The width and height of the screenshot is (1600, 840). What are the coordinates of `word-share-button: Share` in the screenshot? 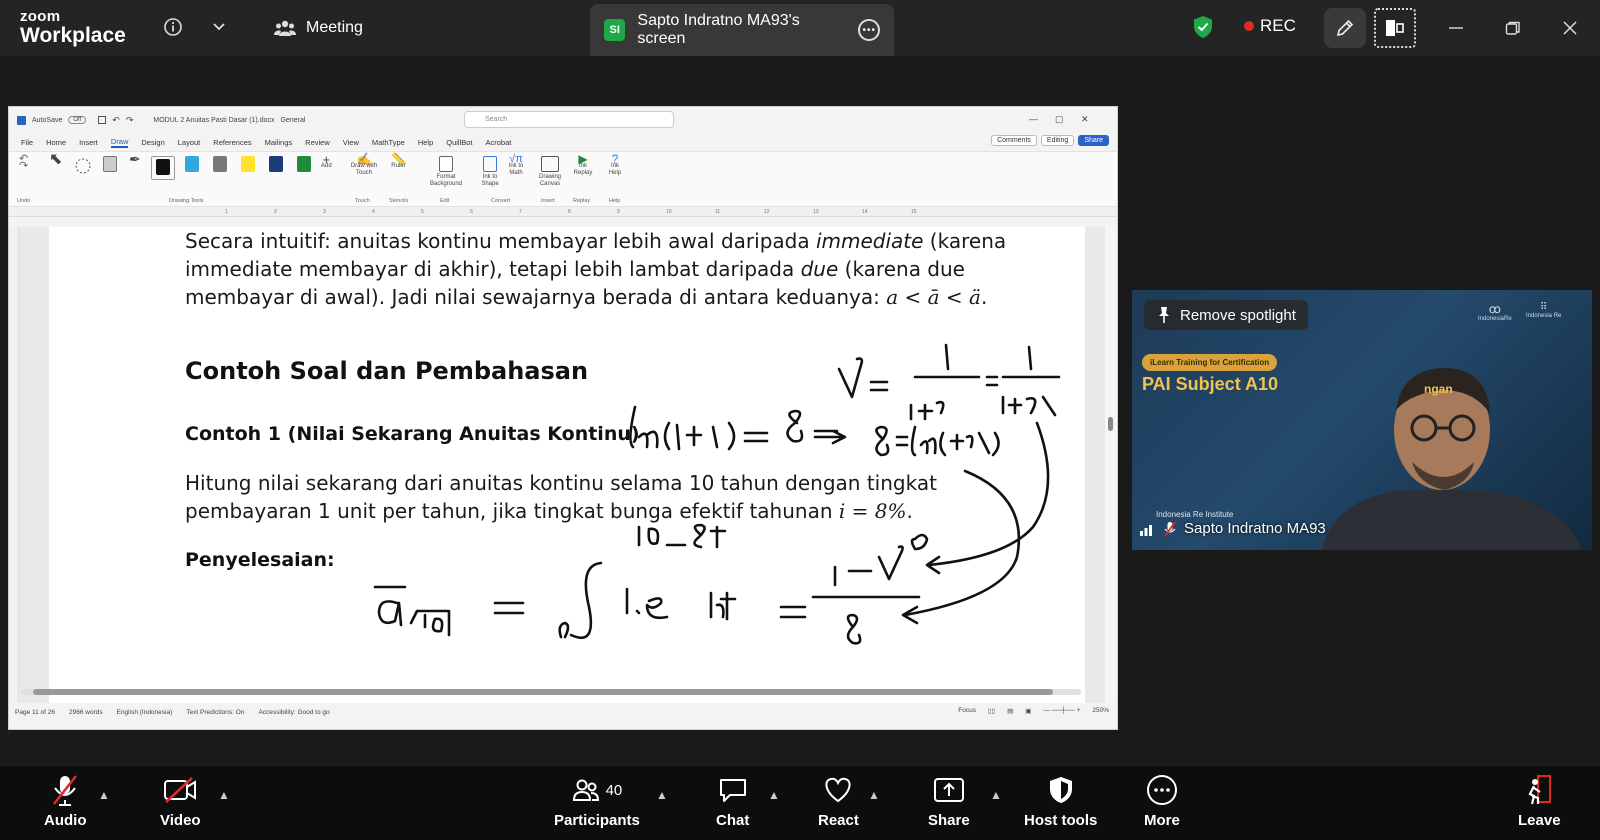 It's located at (1093, 140).